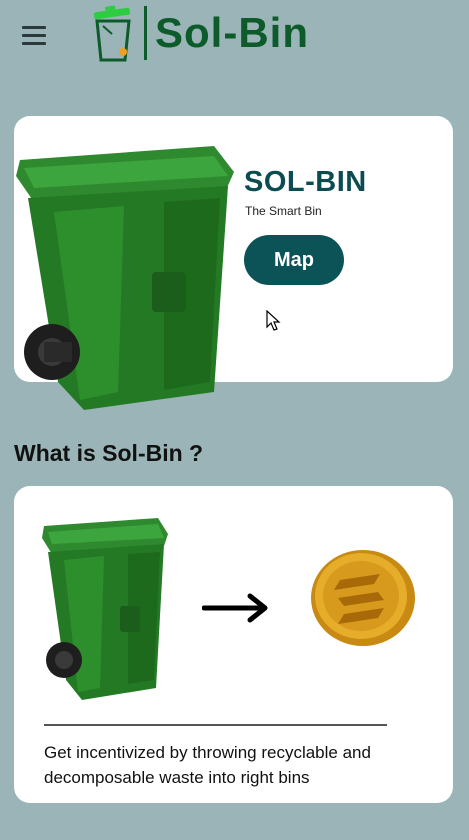 Image resolution: width=469 pixels, height=840 pixels. Describe the element at coordinates (283, 211) in the screenshot. I see `hero-subtitle: The Smart Bin` at that location.